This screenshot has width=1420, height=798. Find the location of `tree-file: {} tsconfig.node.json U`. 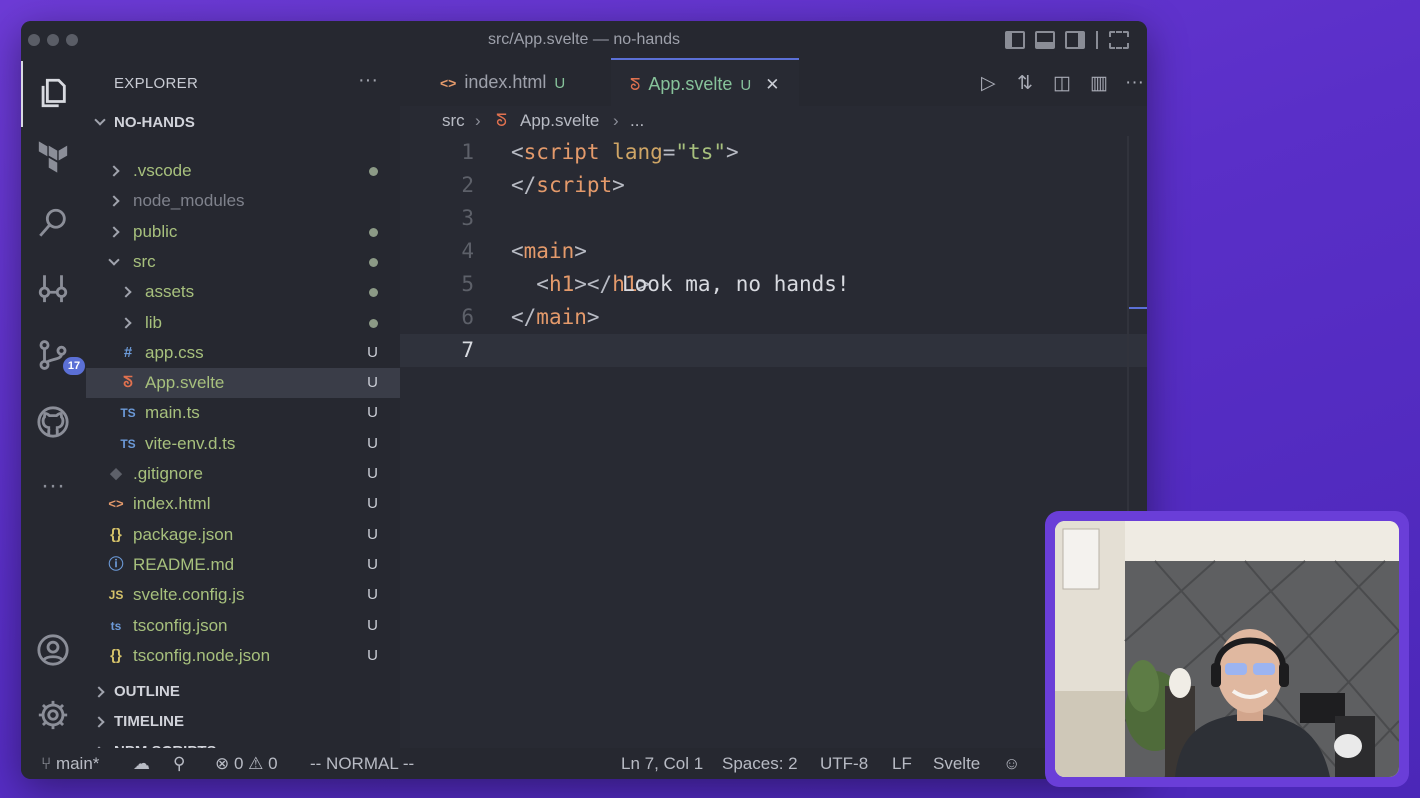

tree-file: {} tsconfig.node.json U is located at coordinates (243, 656).